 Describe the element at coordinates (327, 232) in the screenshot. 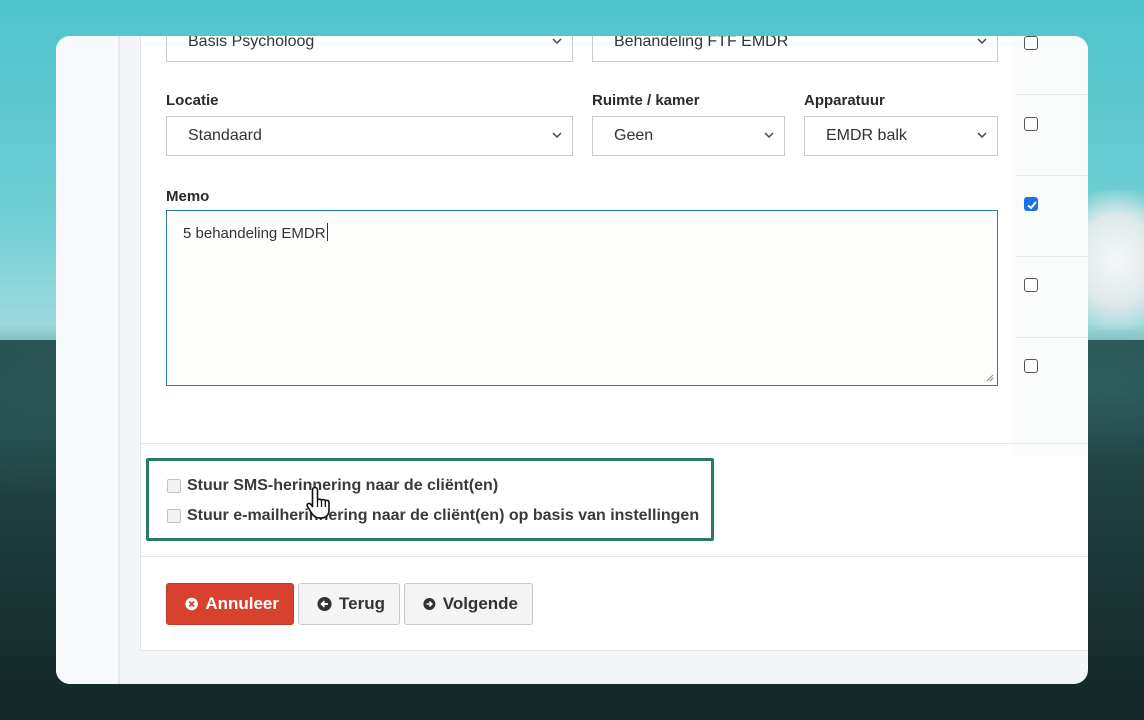

I see `text-caret` at that location.